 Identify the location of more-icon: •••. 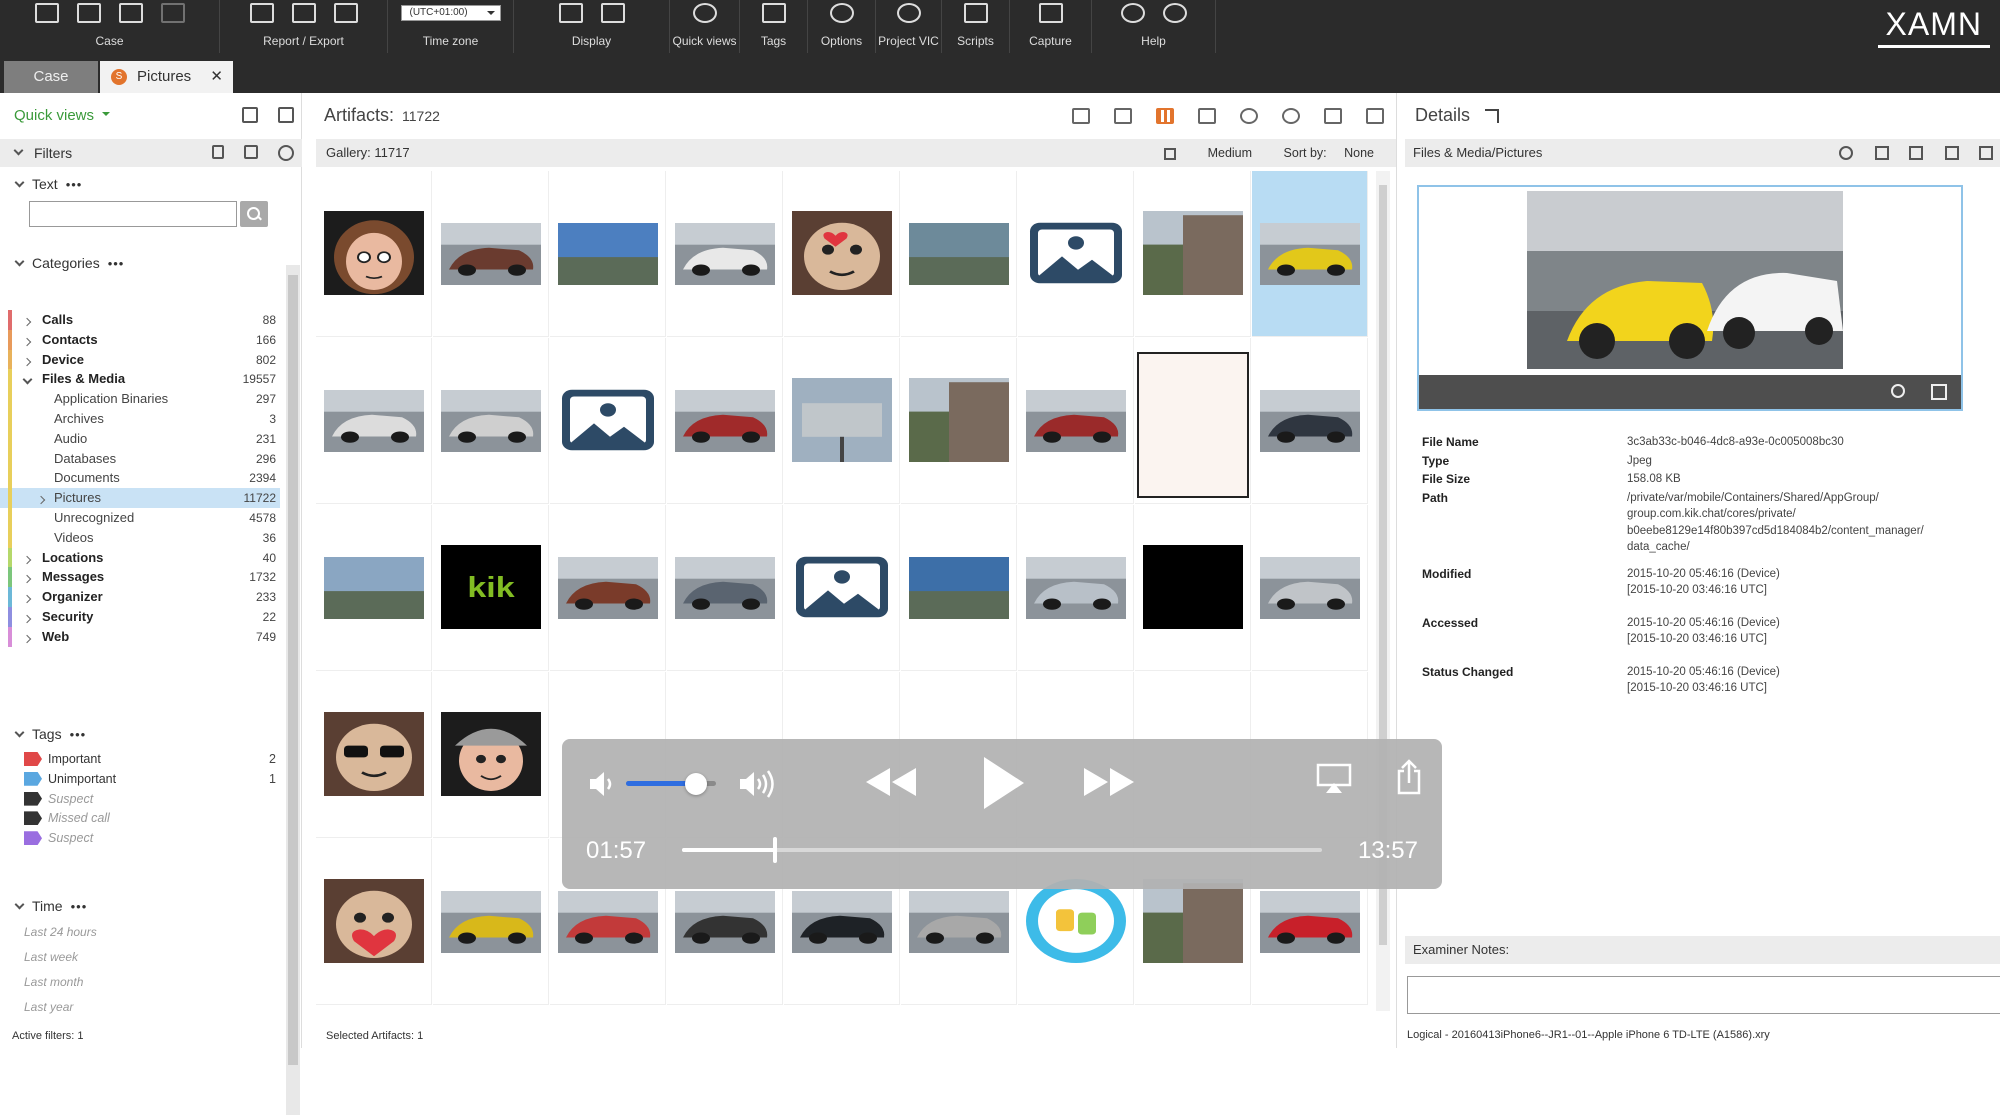
(74, 184).